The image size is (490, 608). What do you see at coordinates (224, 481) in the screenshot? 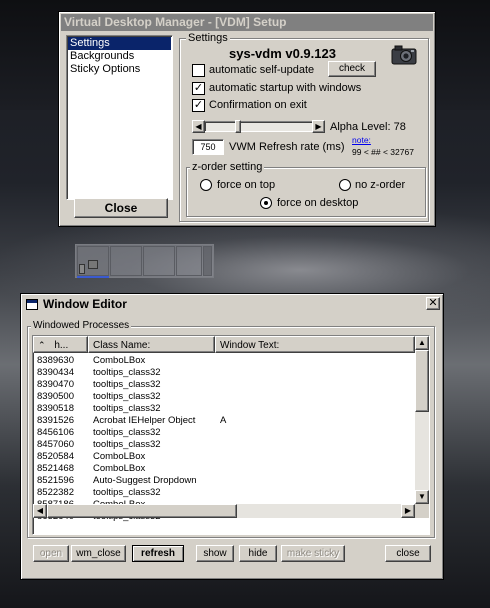
I see `table-row: 8521596 Auto-Suggest Dropdown` at bounding box center [224, 481].